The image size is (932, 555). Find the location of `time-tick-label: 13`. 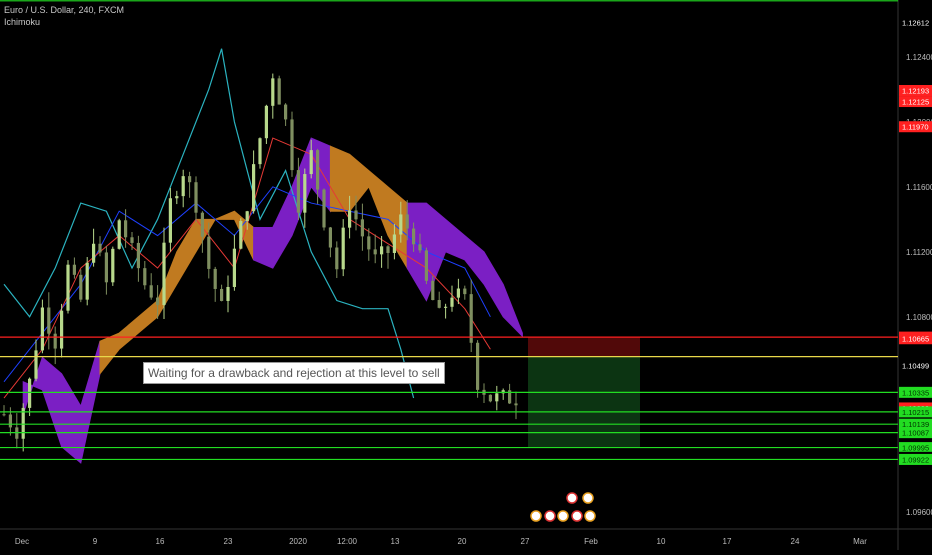

time-tick-label: 13 is located at coordinates (395, 541).